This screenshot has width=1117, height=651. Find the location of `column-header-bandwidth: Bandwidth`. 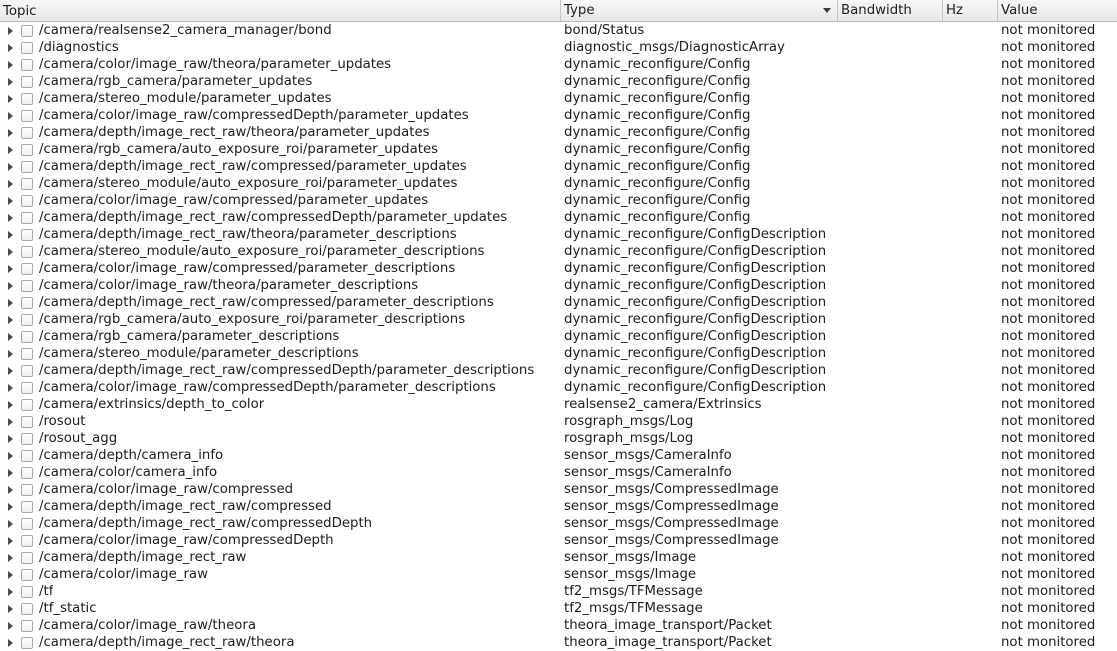

column-header-bandwidth: Bandwidth is located at coordinates (890, 10).